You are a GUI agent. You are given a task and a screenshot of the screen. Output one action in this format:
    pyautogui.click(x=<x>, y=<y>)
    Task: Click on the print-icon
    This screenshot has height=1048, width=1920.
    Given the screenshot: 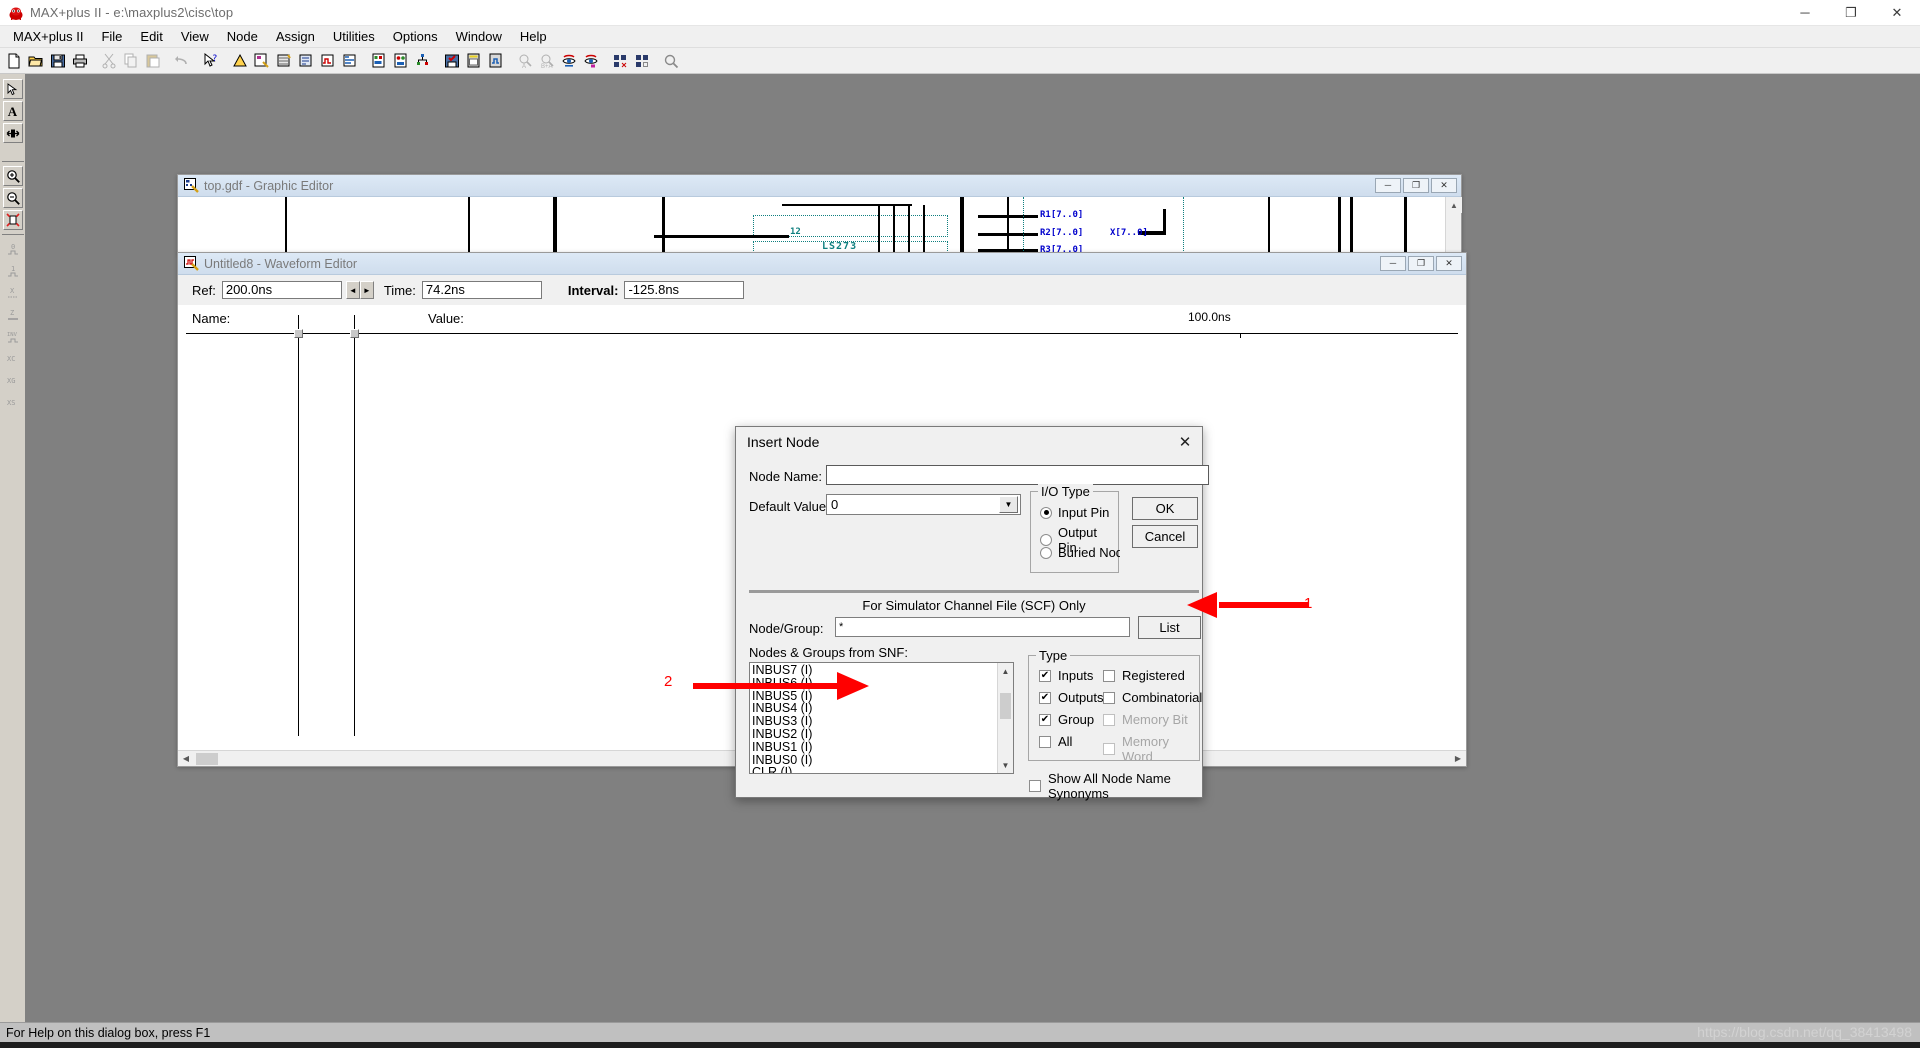 What is the action you would take?
    pyautogui.click(x=80, y=60)
    